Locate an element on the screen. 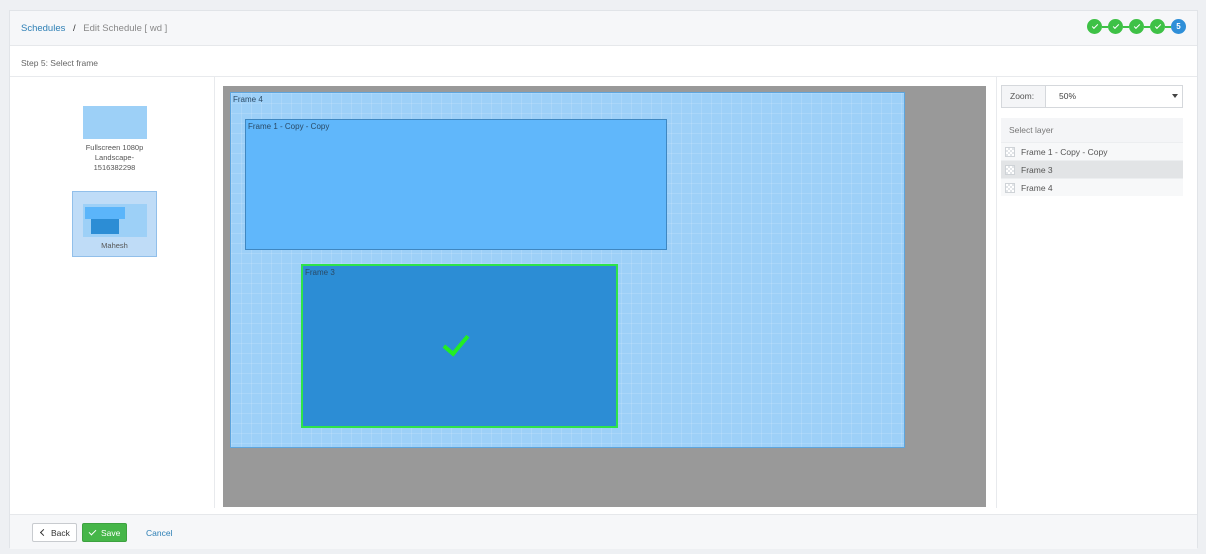 This screenshot has width=1206, height=554. zoom-value: 50% is located at coordinates (1068, 96).